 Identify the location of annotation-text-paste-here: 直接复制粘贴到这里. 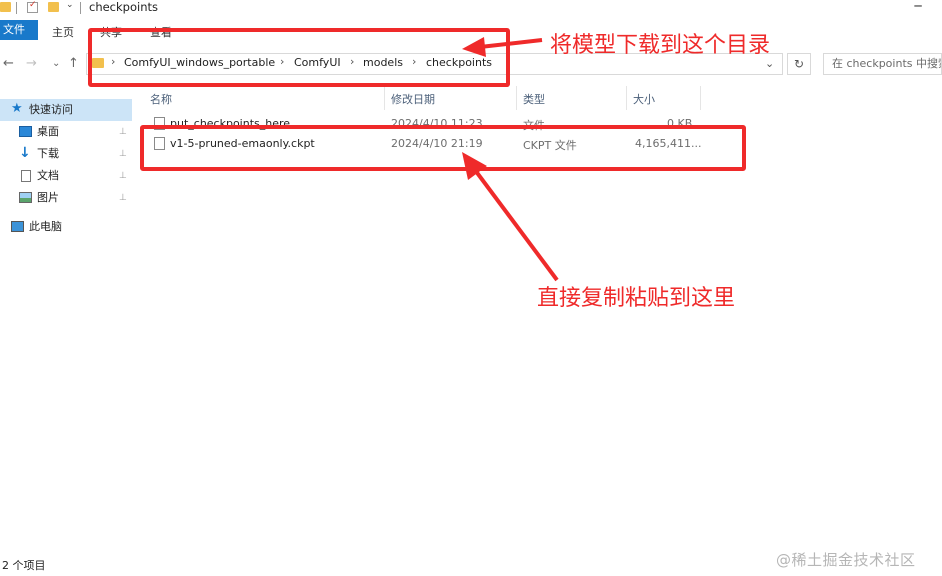
(636, 298).